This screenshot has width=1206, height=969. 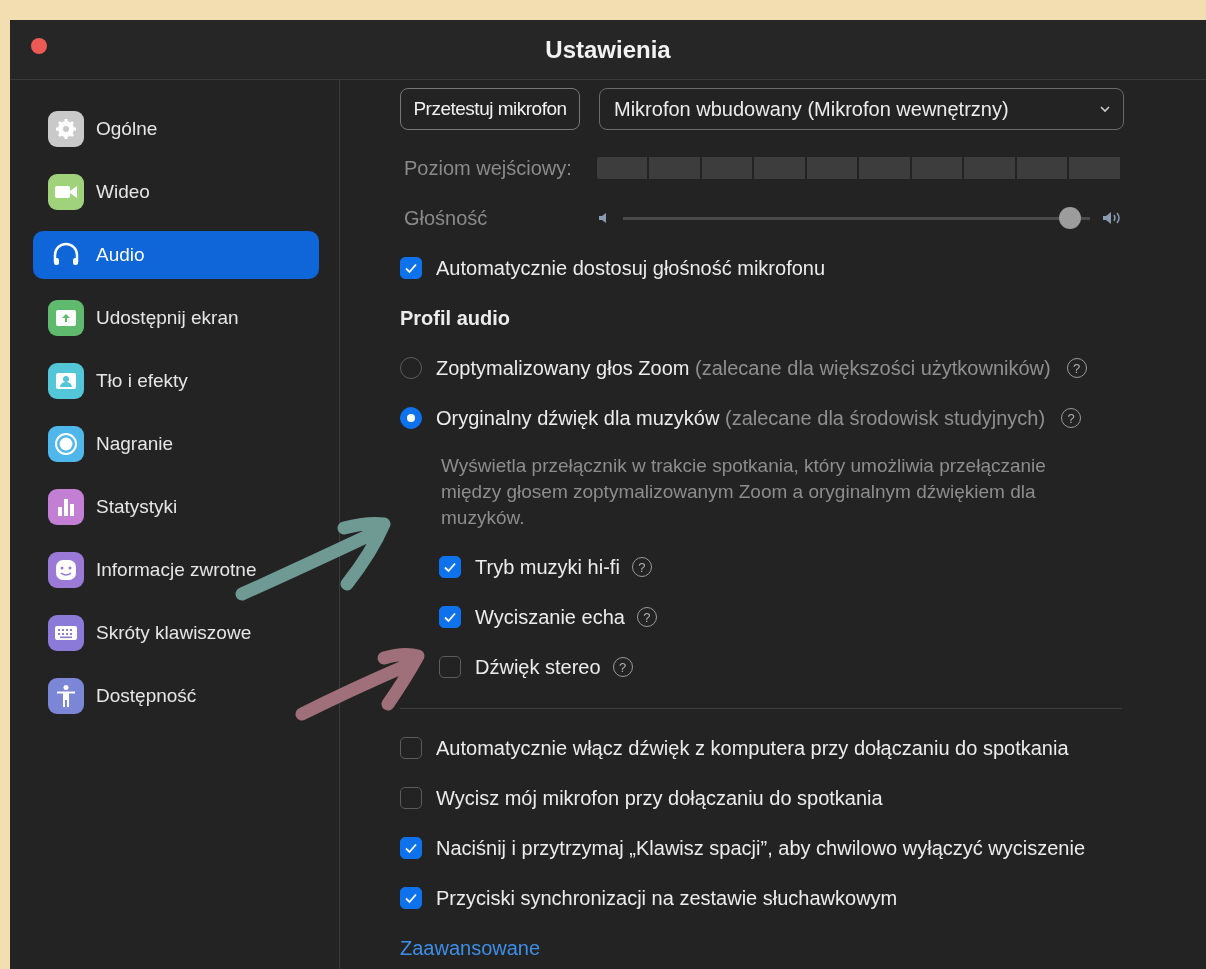 I want to click on input-level-label: Poziom wejściowy:, so click(x=488, y=168).